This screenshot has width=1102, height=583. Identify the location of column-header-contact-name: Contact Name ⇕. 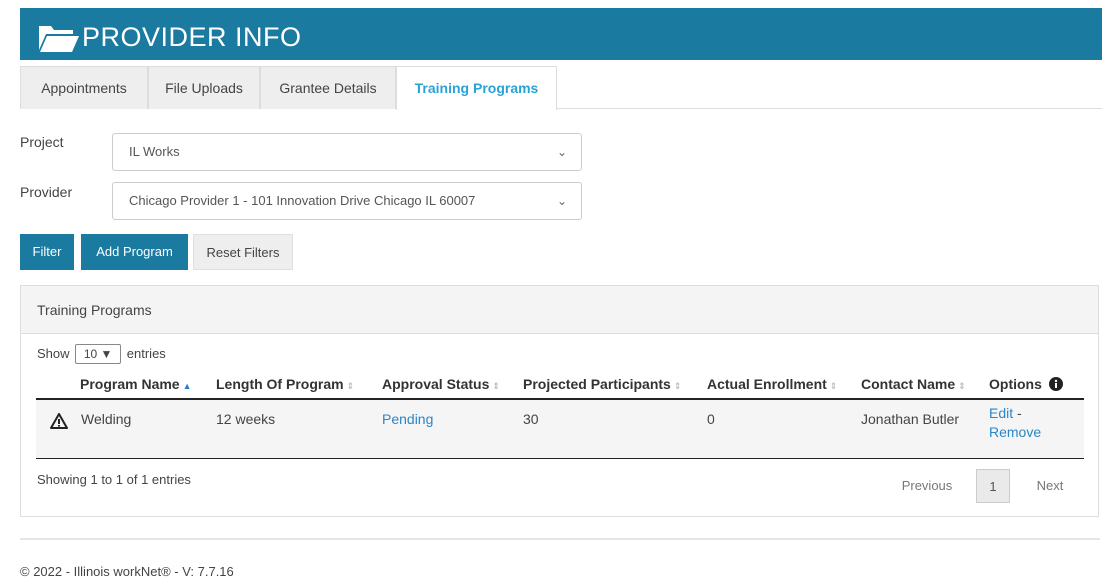
(913, 384).